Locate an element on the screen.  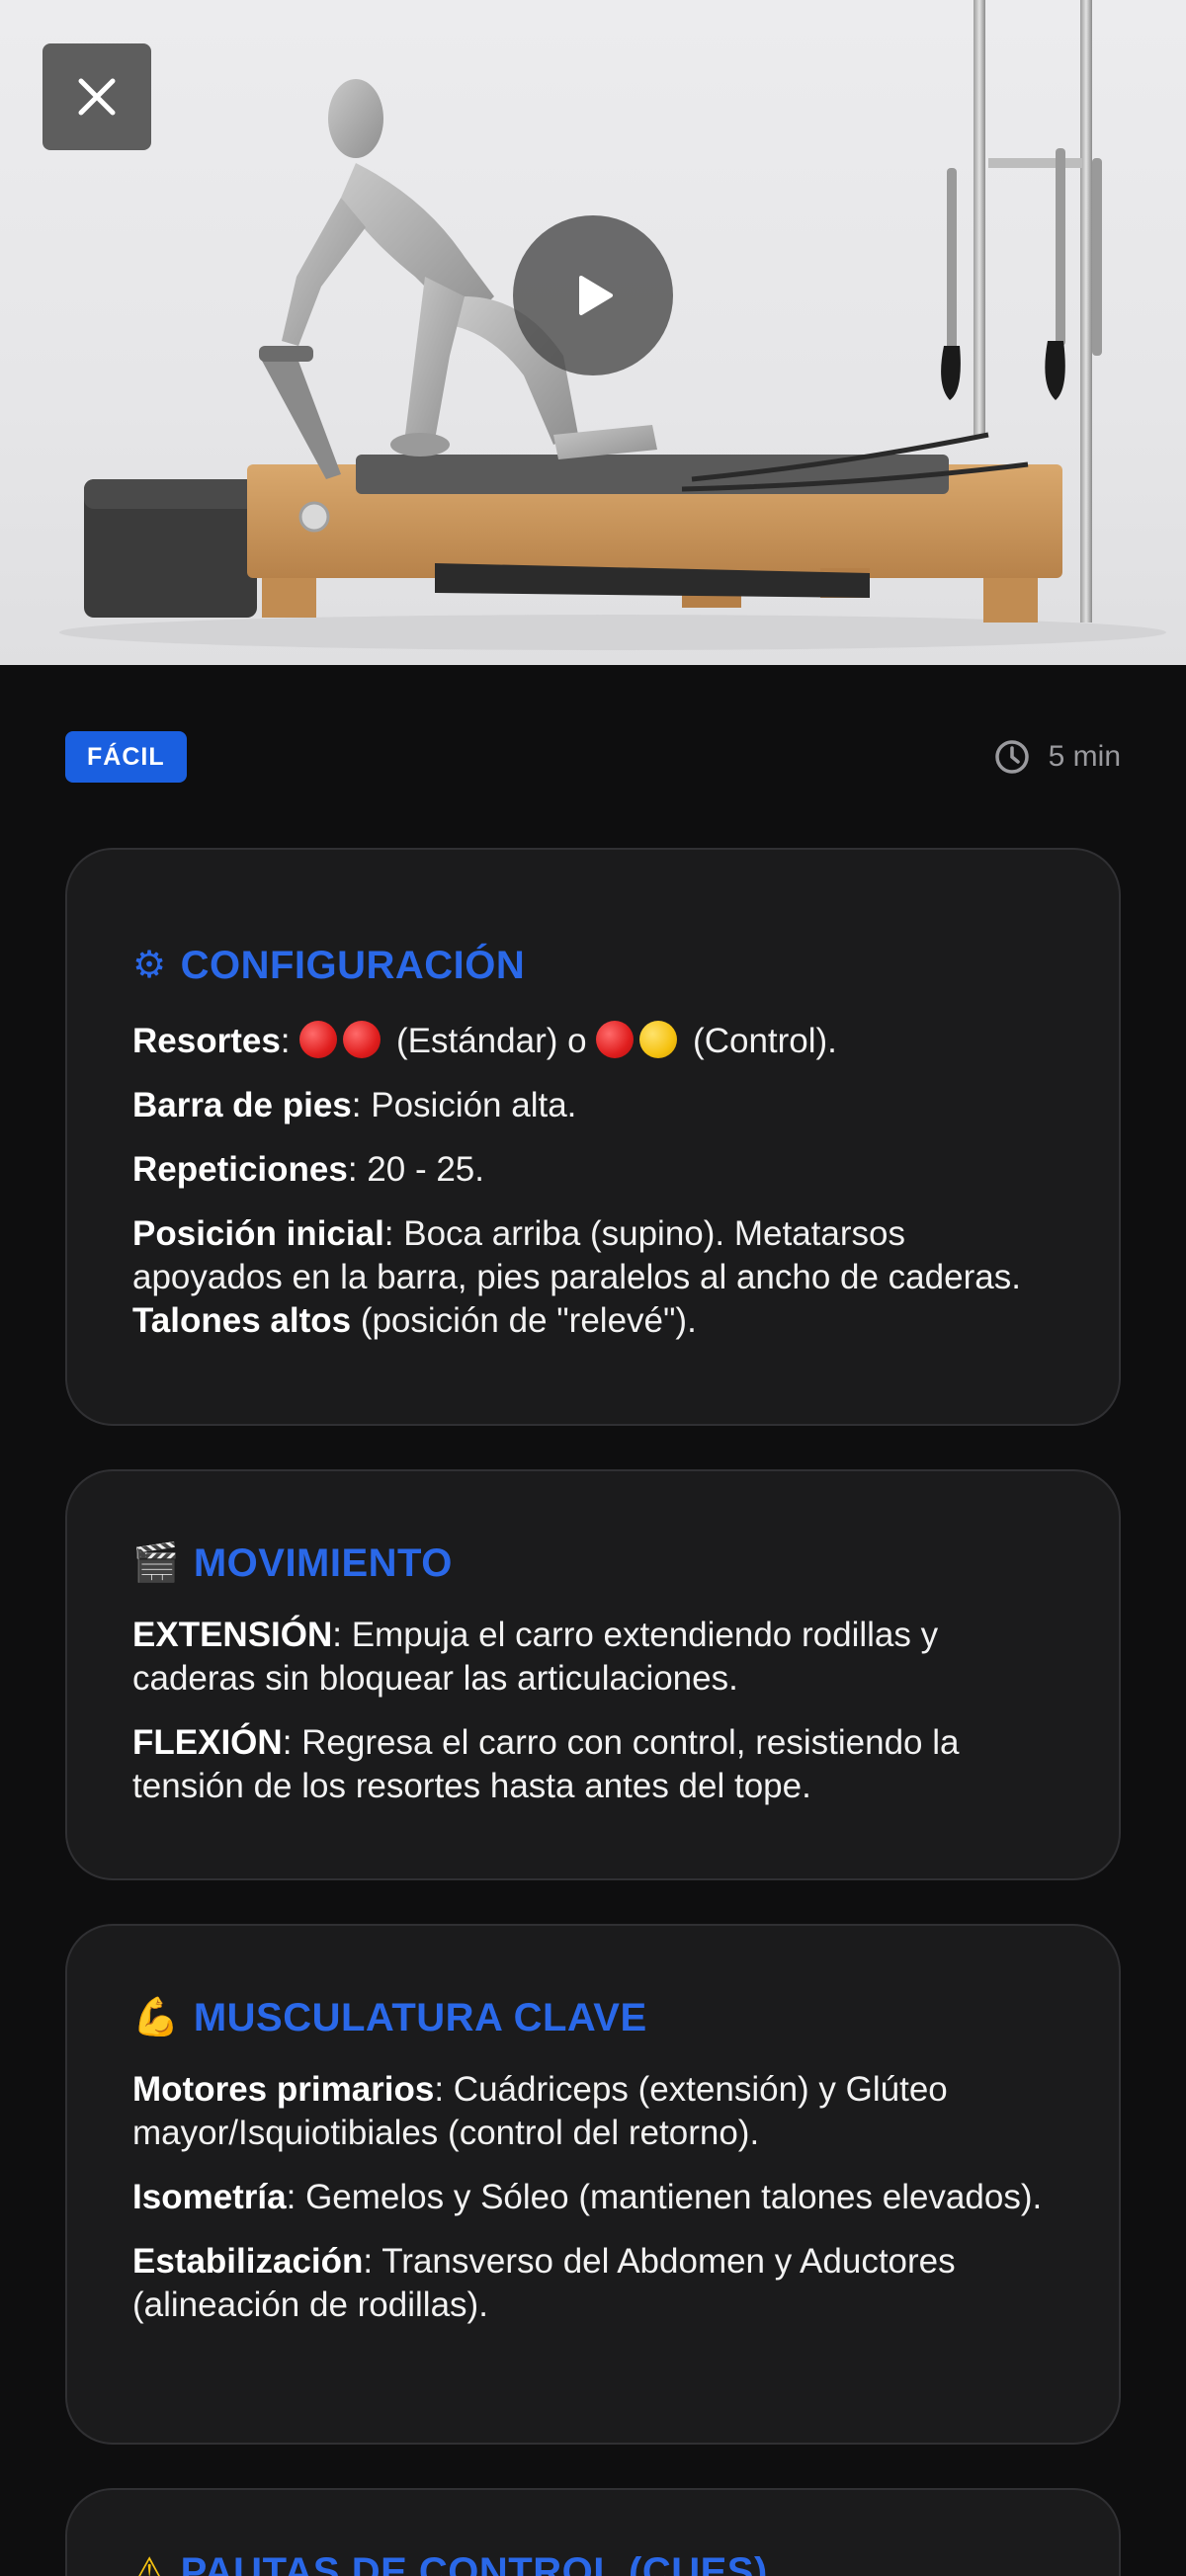
muscles-title: 💪 MUSCULATURA CLAVE is located at coordinates (593, 2017).